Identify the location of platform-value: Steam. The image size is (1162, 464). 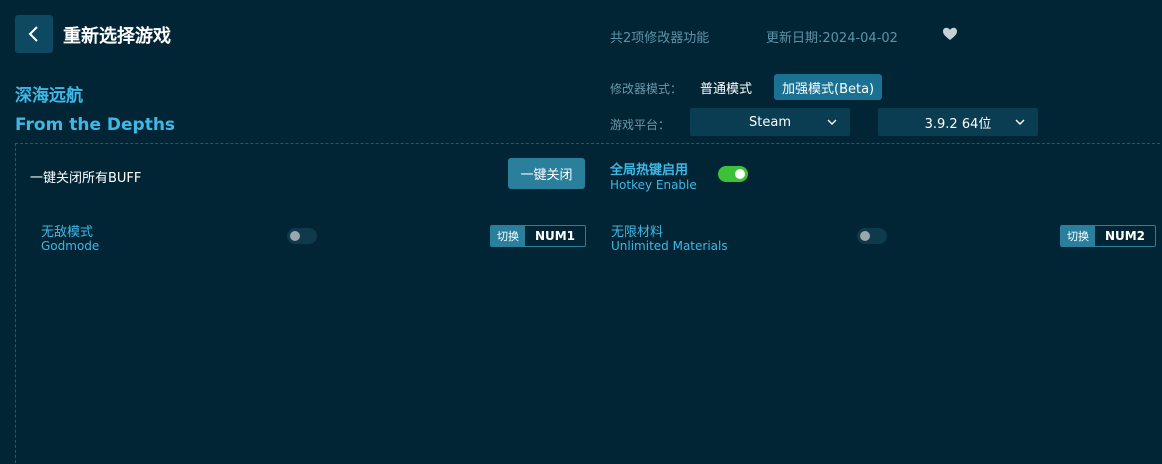
(770, 122).